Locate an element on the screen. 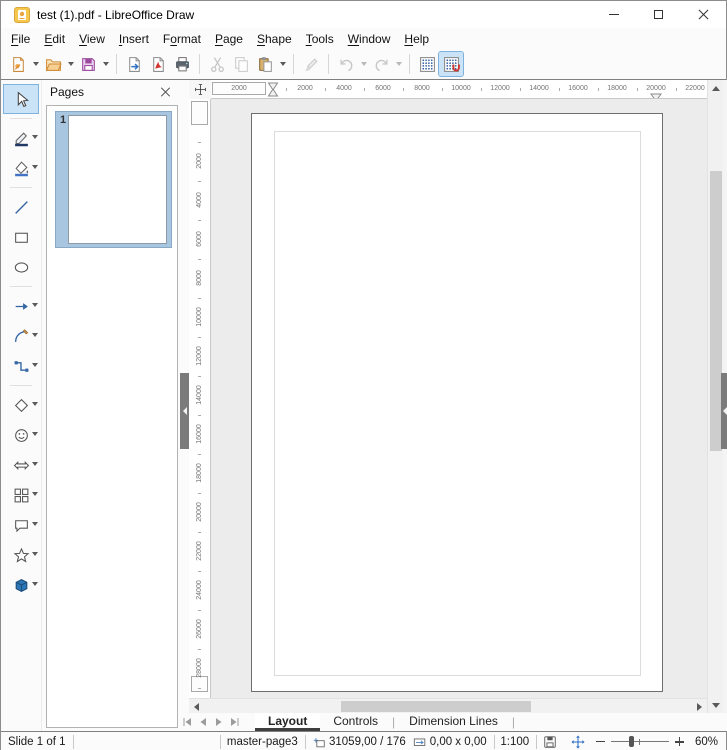 The image size is (727, 750). pages-panel-close-icon is located at coordinates (165, 92).